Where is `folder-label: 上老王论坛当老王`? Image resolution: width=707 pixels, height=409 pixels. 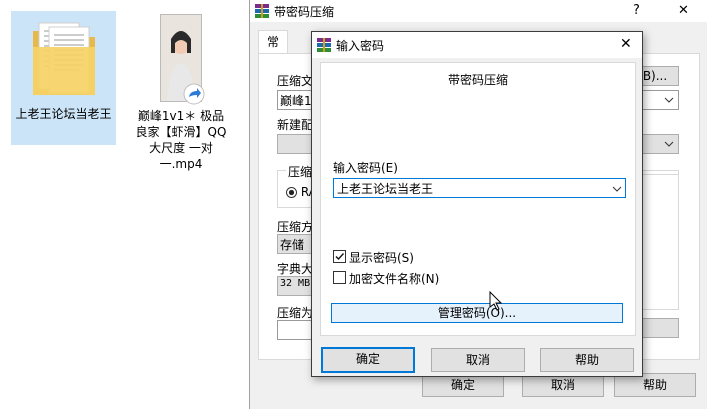 folder-label: 上老王论坛当老王 is located at coordinates (63, 114).